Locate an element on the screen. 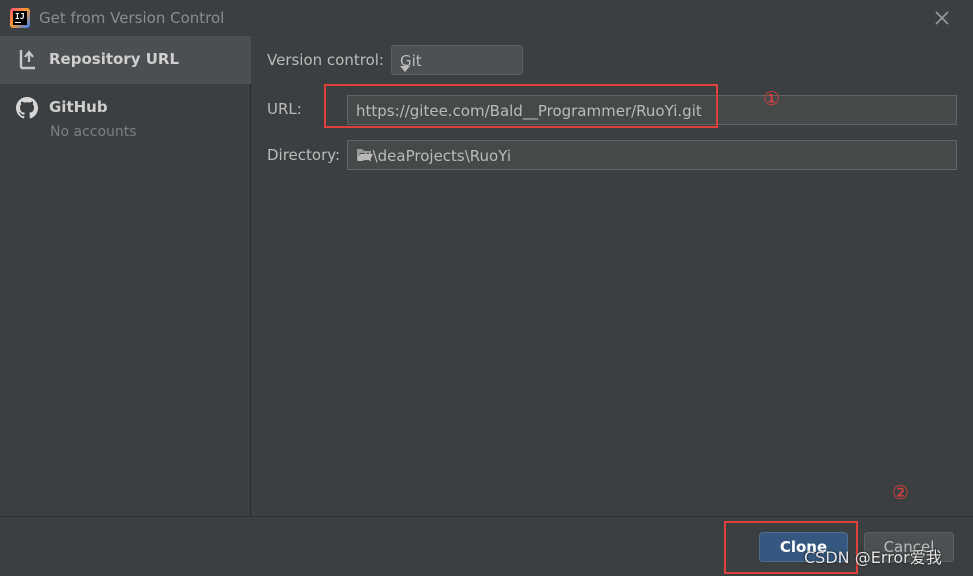 The image size is (973, 576). intellij-app-icon: IJ is located at coordinates (20, 18).